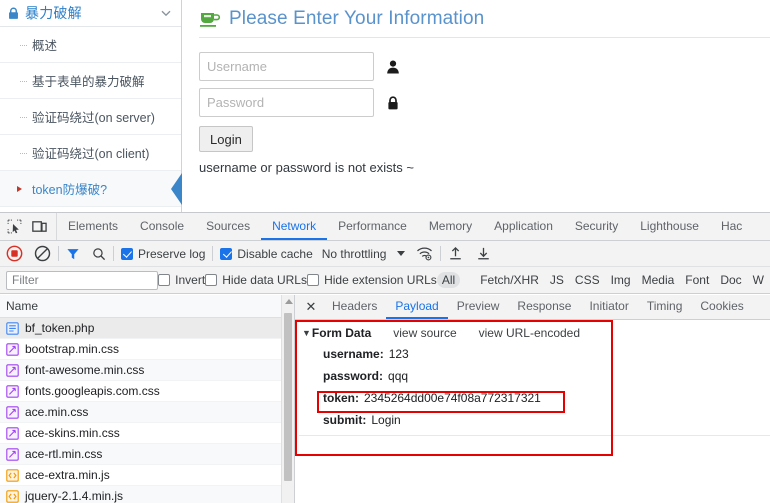  I want to click on table-row: font-awesome.min.css, so click(147, 370).